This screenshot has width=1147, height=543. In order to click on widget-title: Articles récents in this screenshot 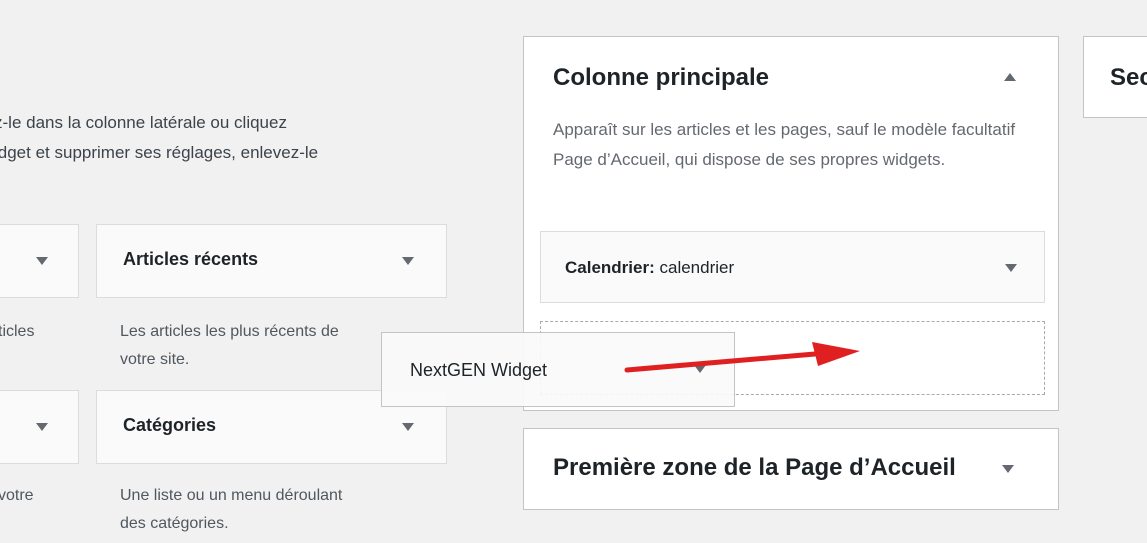, I will do `click(191, 259)`.